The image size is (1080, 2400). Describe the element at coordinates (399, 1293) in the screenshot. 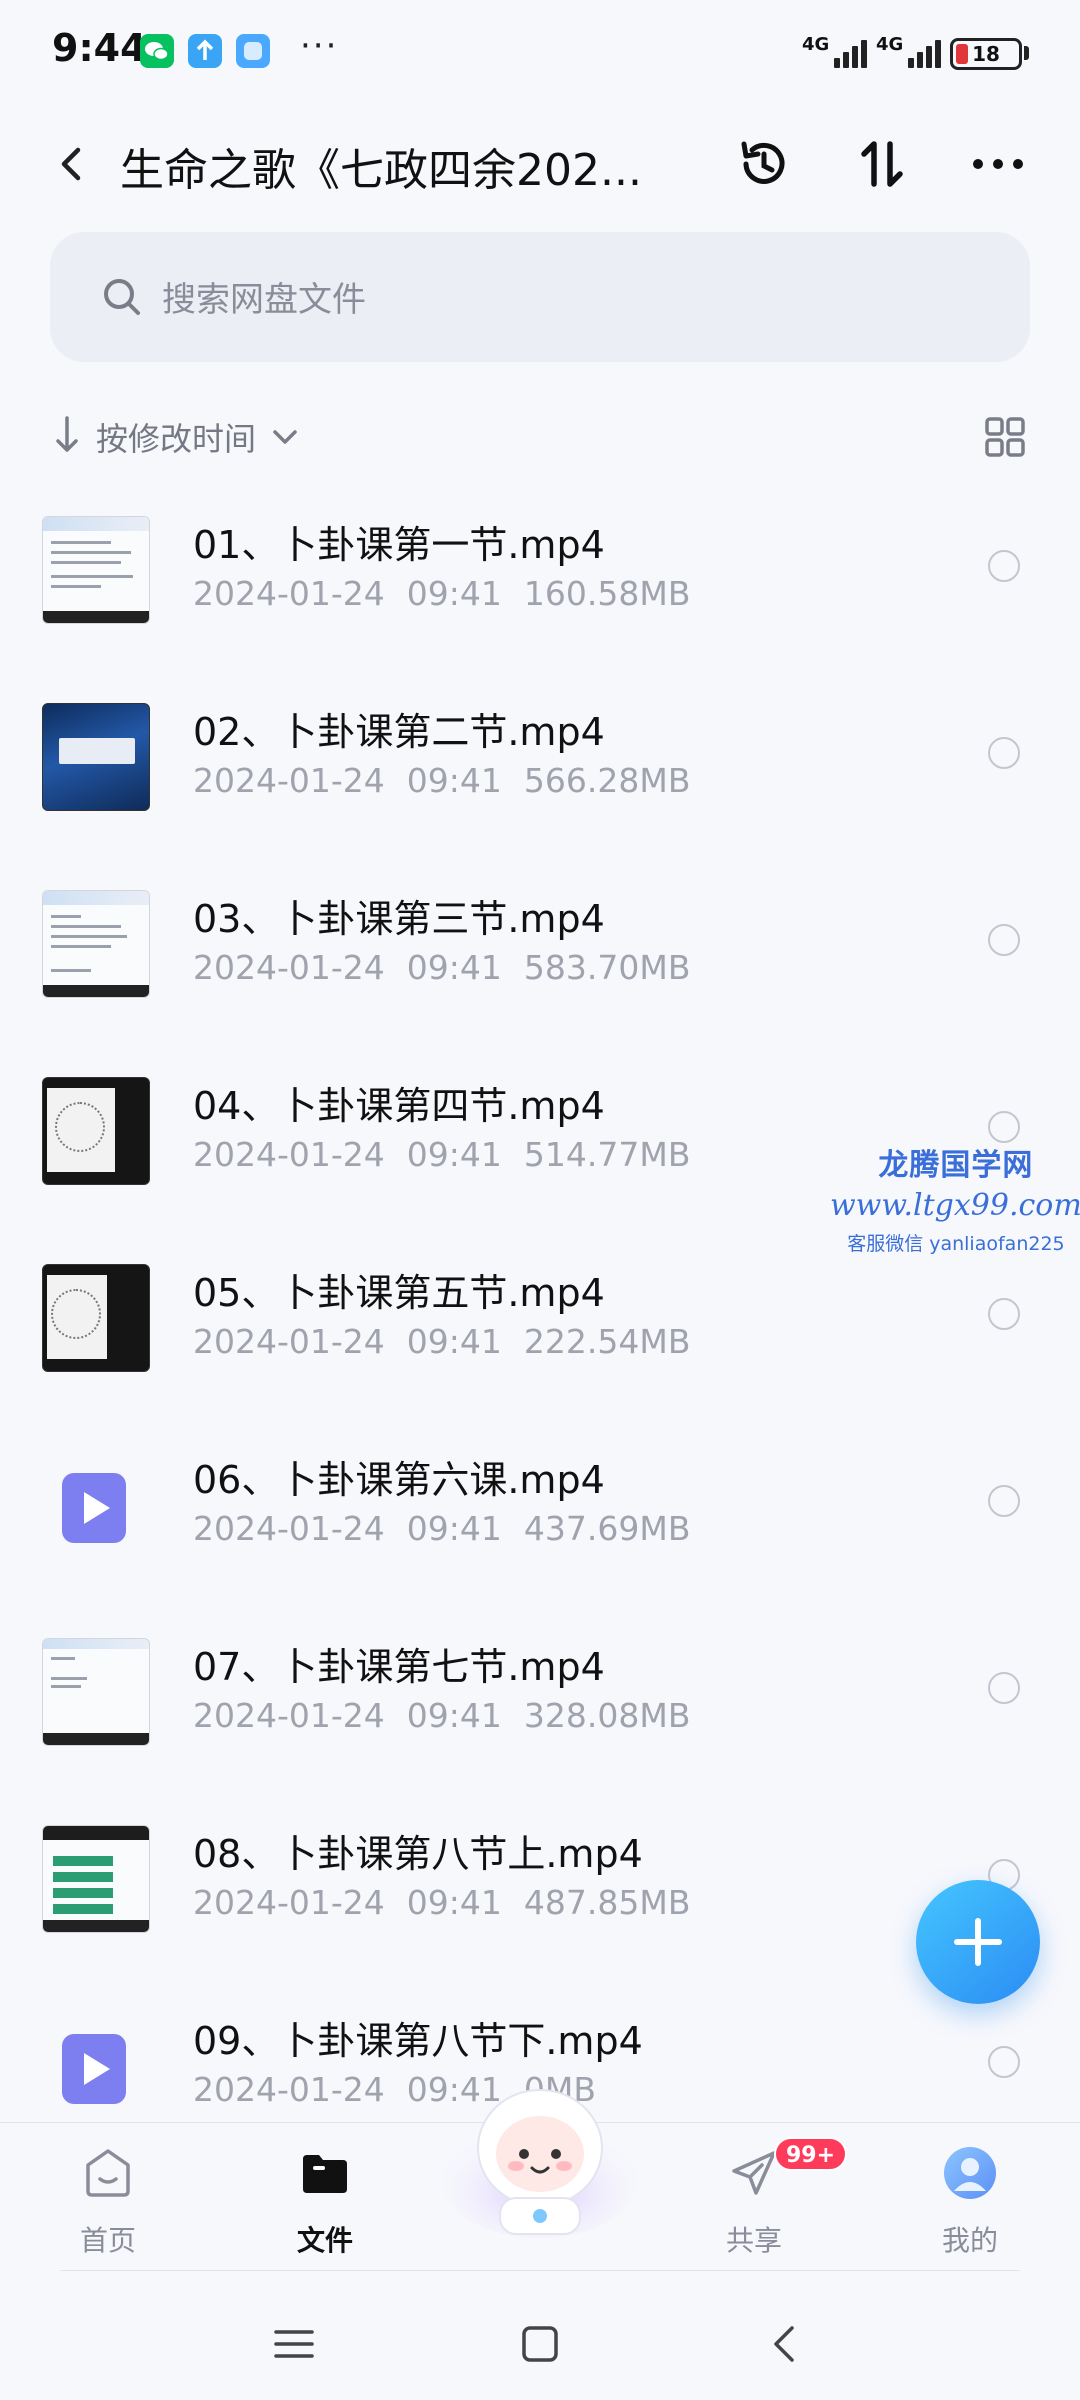

I see `file-name: 05、卜卦课第五节.mp4` at that location.